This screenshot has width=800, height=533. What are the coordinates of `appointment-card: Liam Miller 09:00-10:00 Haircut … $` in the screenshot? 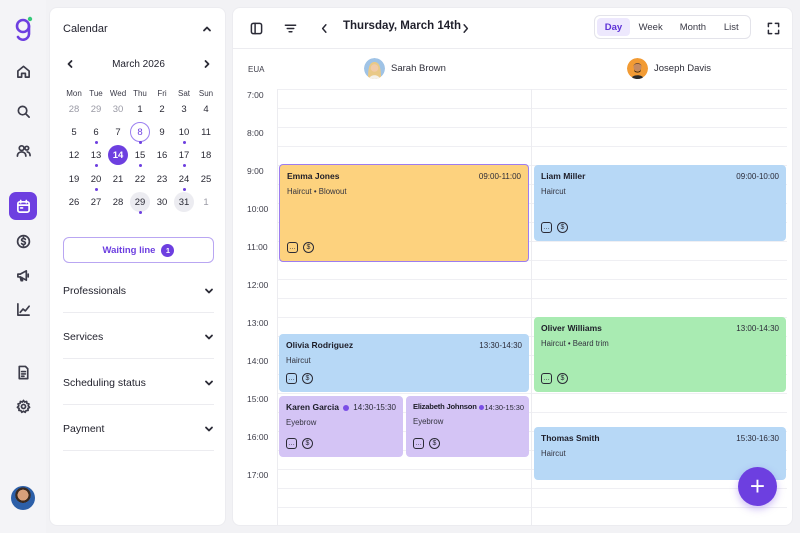 It's located at (660, 203).